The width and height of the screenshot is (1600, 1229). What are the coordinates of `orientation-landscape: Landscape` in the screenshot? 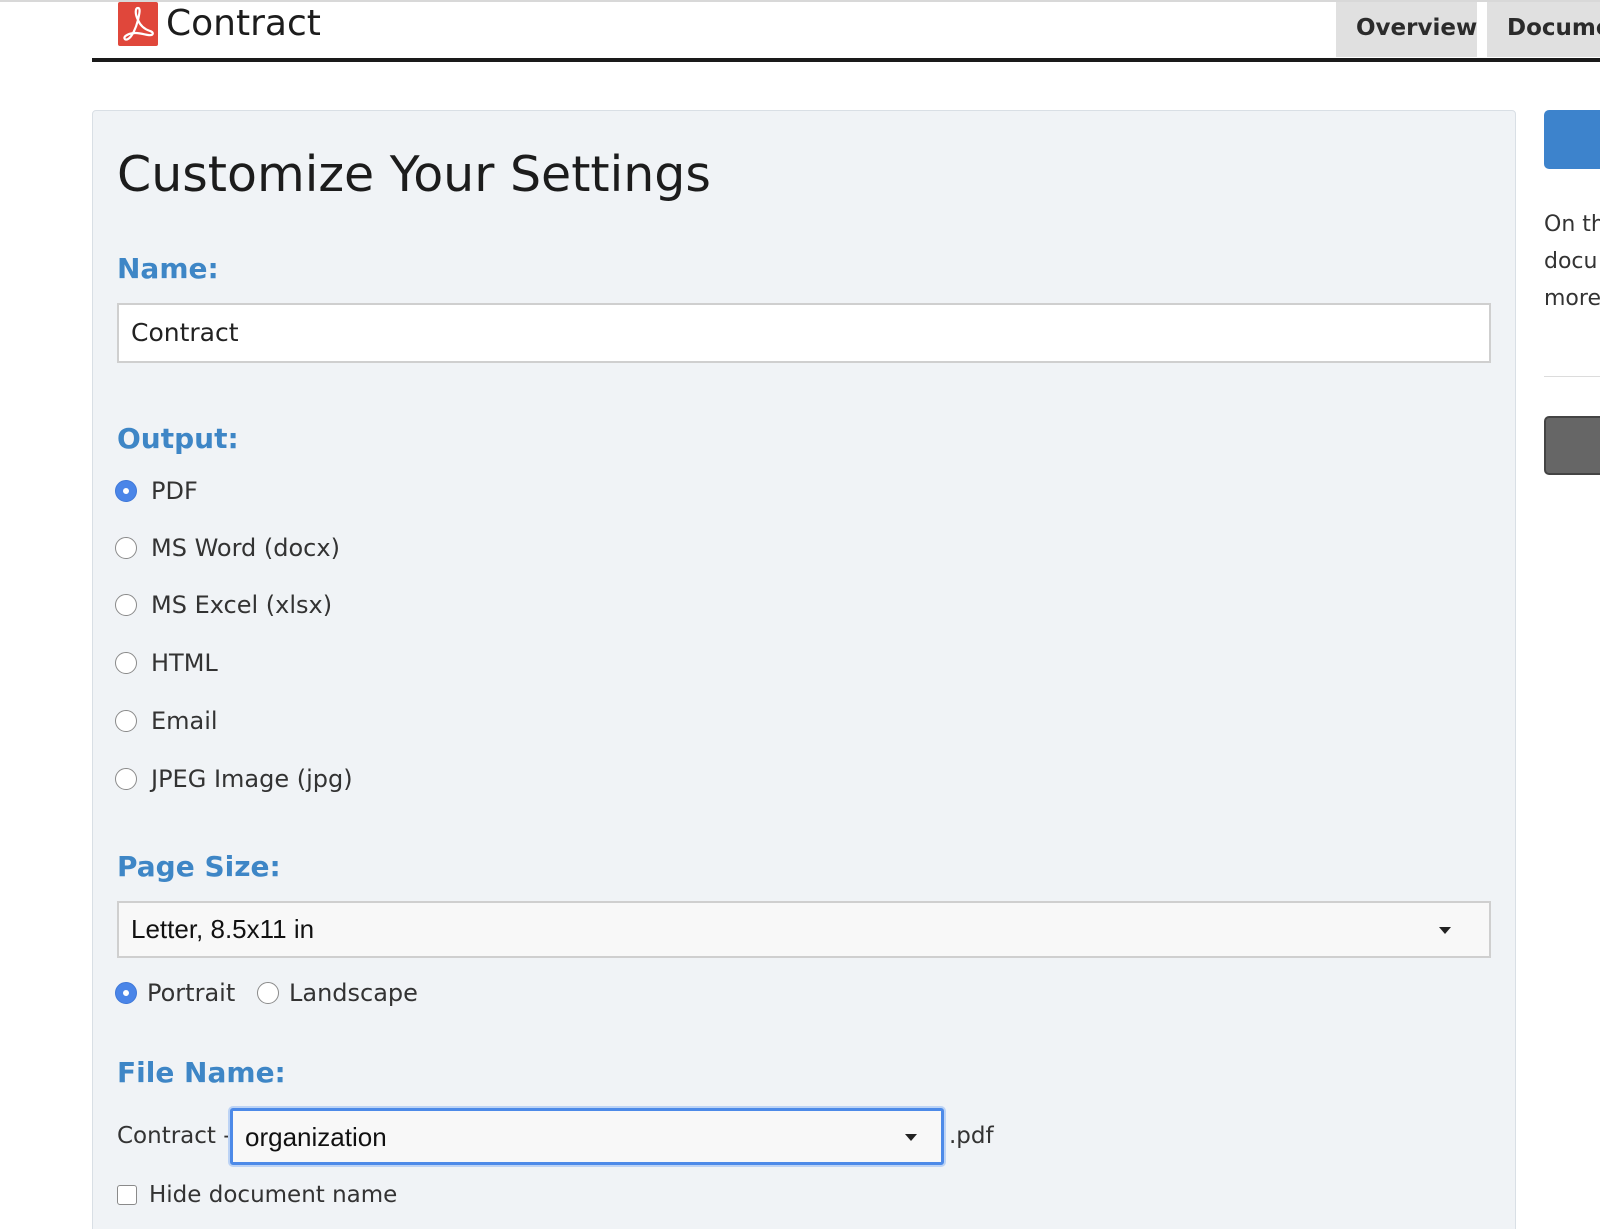 It's located at (337, 993).